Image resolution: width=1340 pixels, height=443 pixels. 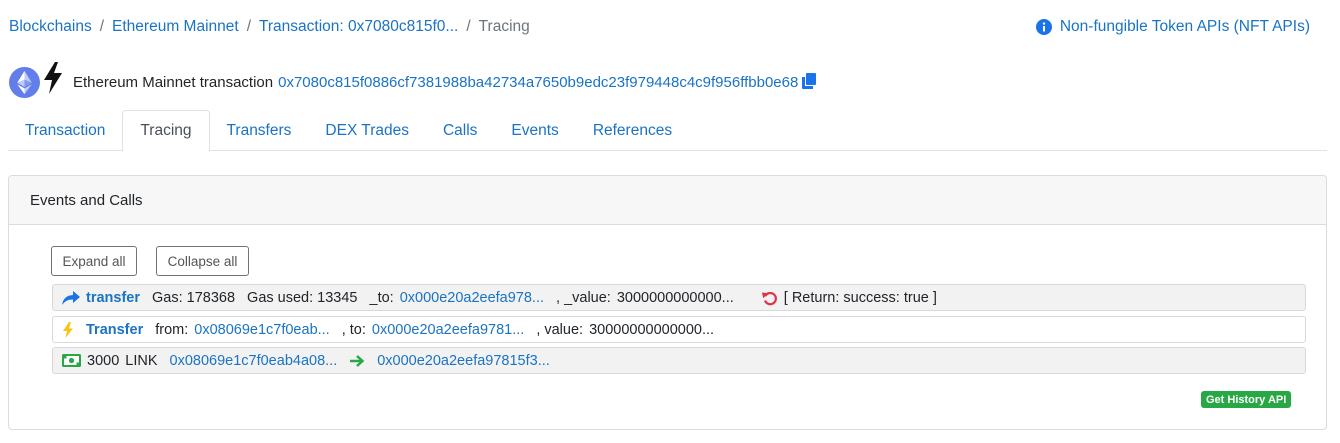 I want to click on expand-all-button: Expand all, so click(x=94, y=261).